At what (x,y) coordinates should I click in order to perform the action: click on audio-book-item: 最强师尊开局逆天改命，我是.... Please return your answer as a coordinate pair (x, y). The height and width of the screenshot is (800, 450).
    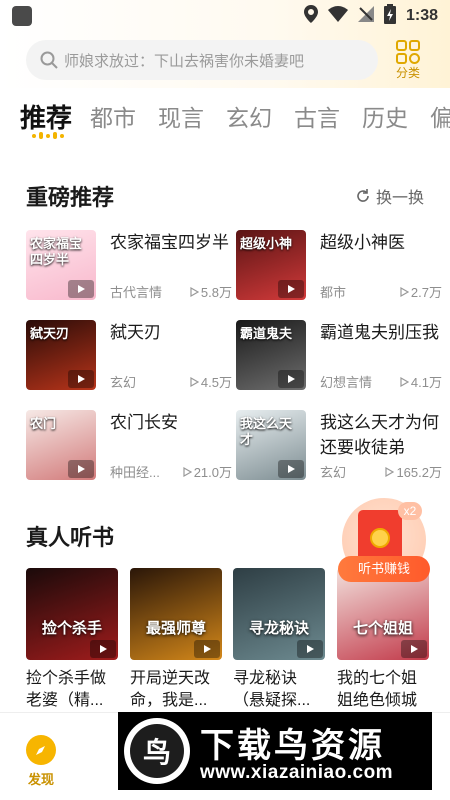
    Looking at the image, I should click on (176, 640).